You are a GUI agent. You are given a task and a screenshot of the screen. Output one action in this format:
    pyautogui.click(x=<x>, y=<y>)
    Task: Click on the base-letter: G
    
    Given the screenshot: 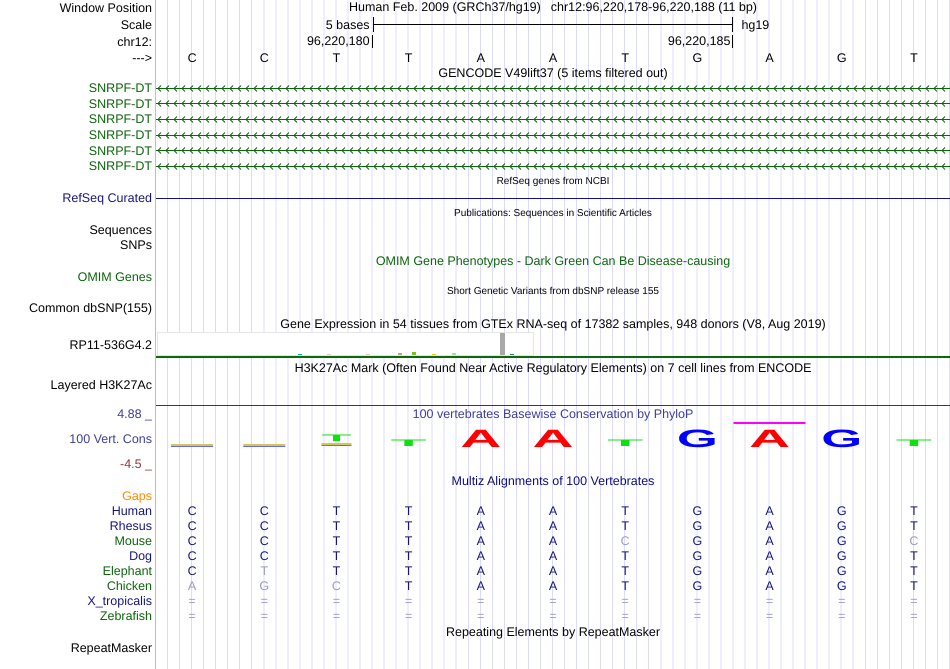 What is the action you would take?
    pyautogui.click(x=841, y=57)
    